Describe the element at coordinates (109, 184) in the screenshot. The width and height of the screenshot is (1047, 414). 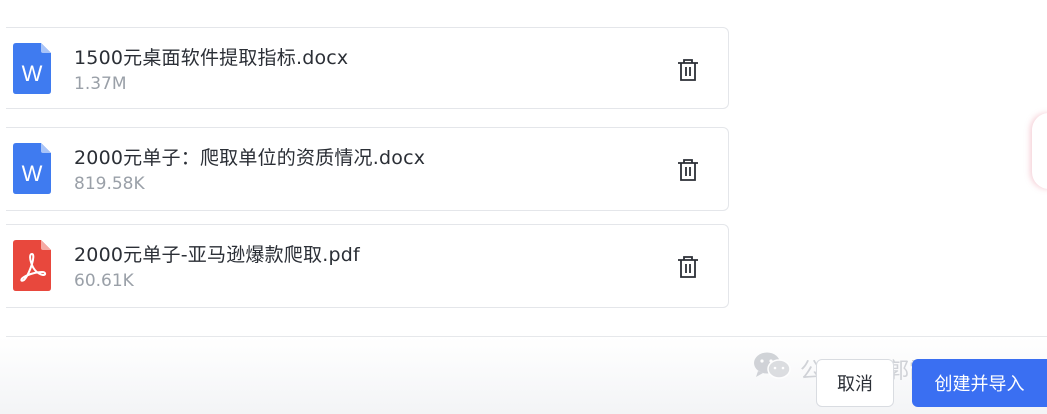
I see `file-size: 819.58K` at that location.